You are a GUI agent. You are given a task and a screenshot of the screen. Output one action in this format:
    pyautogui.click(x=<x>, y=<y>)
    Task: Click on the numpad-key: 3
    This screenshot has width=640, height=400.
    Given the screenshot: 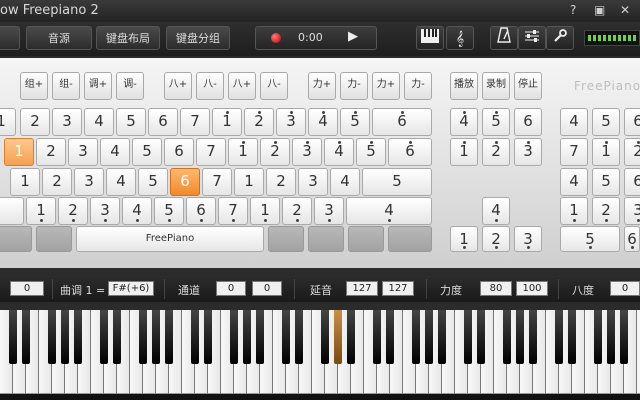 What is the action you would take?
    pyautogui.click(x=632, y=211)
    